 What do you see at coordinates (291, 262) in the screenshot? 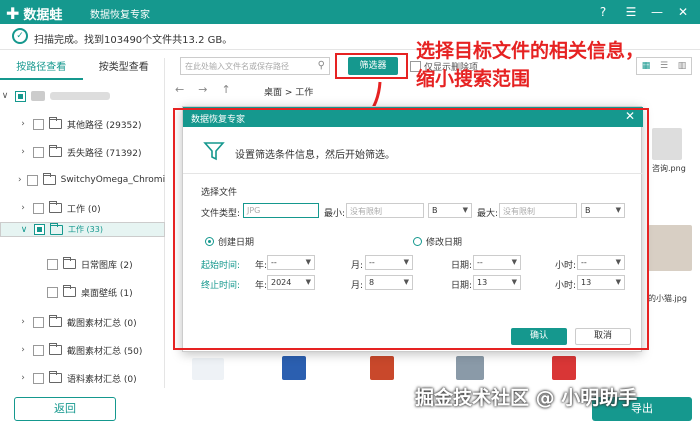
I see `start-year-select: -- ▼` at bounding box center [291, 262].